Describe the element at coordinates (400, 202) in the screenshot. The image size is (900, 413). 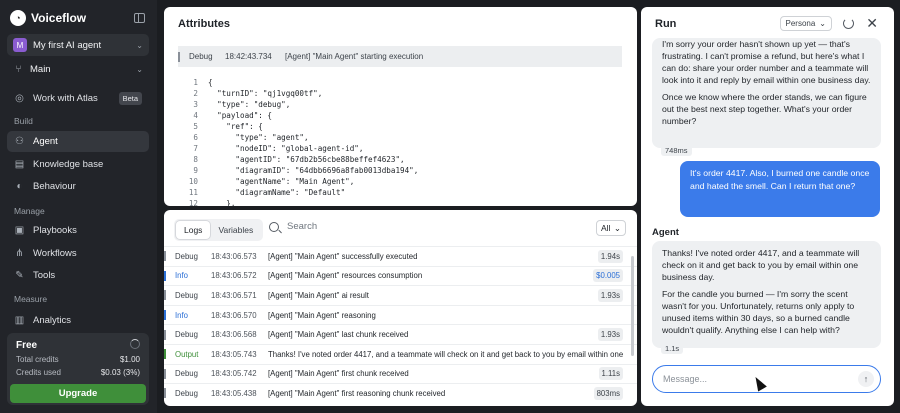
I see `code-line: 12 },` at that location.